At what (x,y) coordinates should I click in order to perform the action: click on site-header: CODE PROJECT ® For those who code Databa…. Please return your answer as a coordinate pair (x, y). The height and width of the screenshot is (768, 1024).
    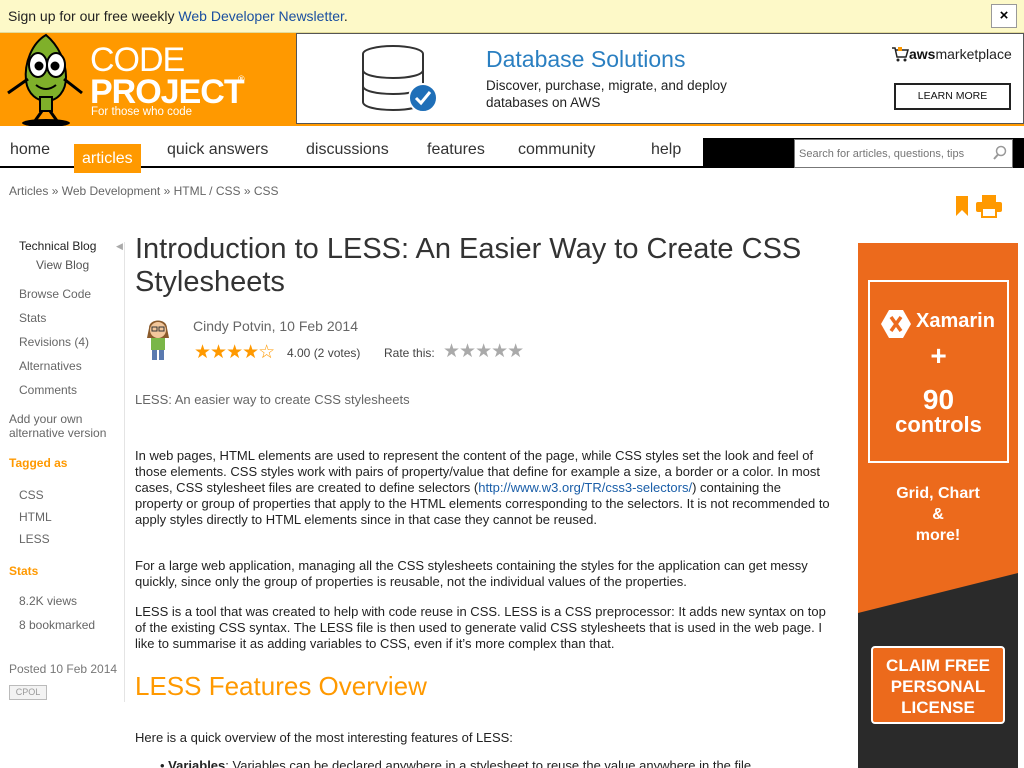
    Looking at the image, I should click on (512, 80).